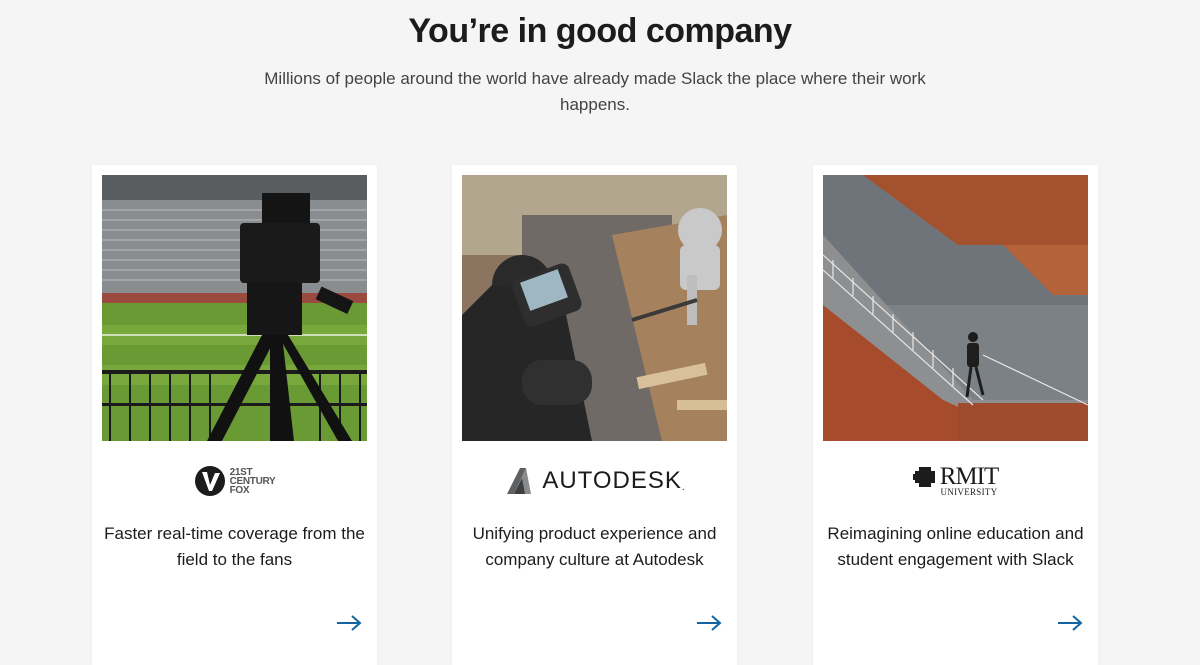 The height and width of the screenshot is (665, 1200). I want to click on autodesk-logo: AUTODESK., so click(594, 481).